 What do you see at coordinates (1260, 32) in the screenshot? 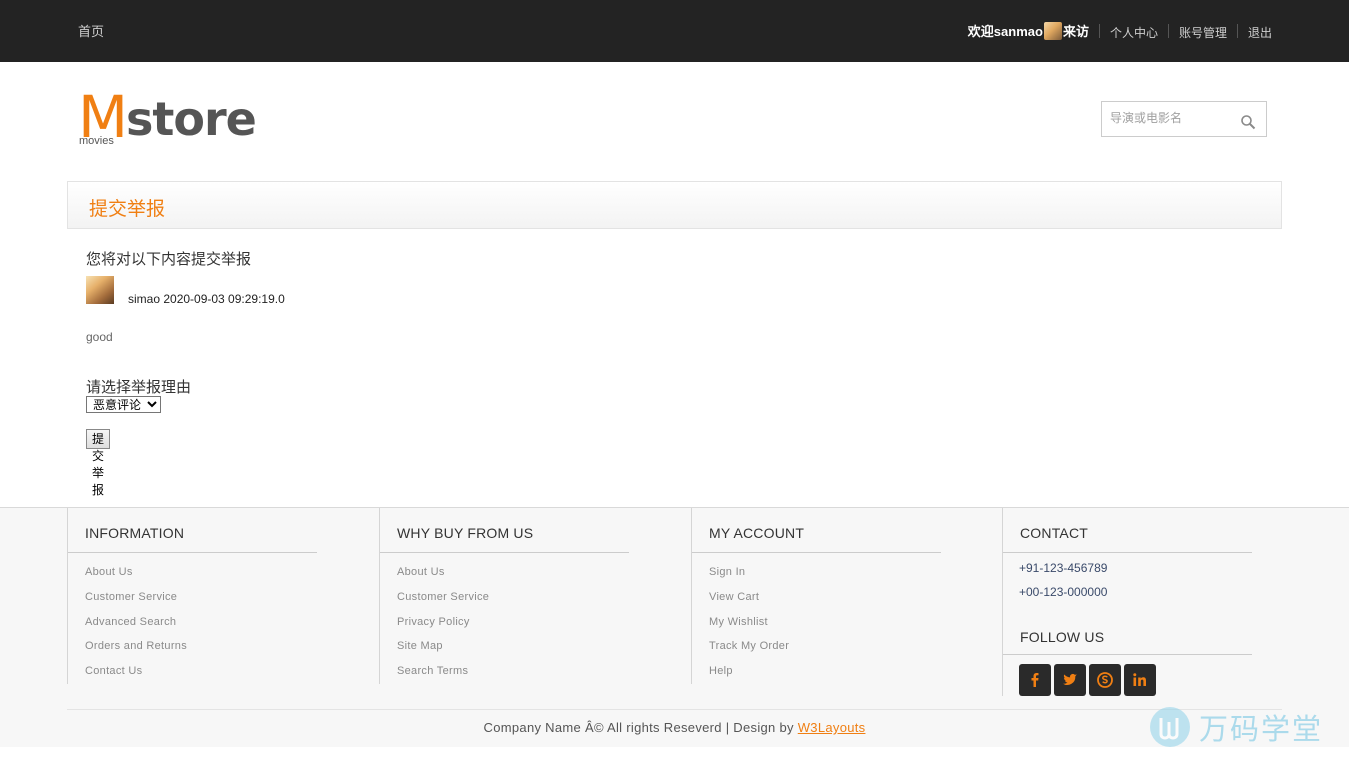
I see `logout-link: 退出` at bounding box center [1260, 32].